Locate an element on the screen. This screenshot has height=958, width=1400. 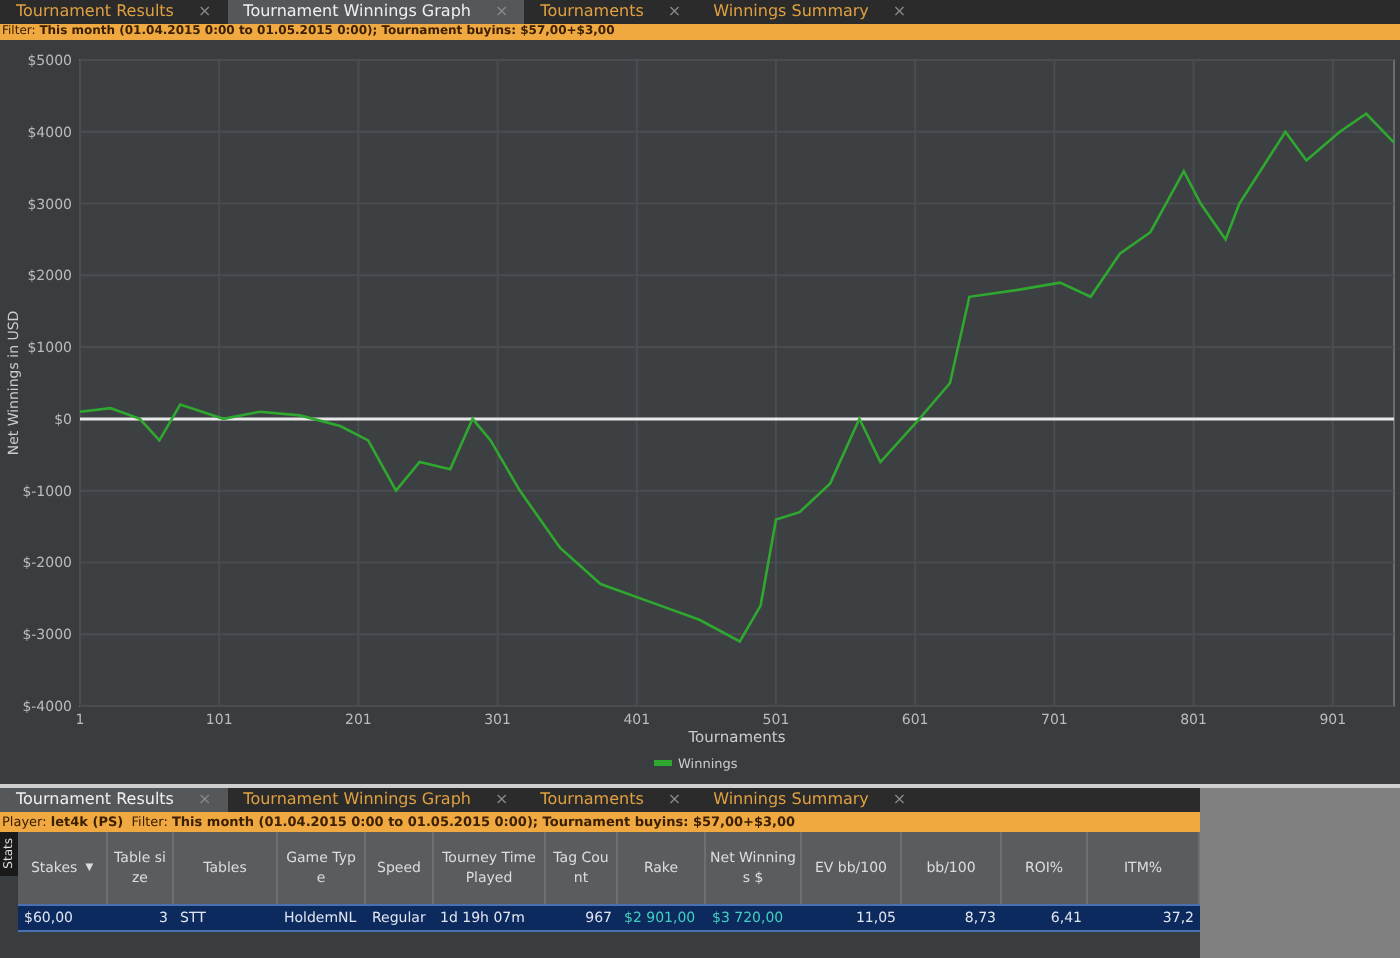
tab: Tournament Results × is located at coordinates (114, 800).